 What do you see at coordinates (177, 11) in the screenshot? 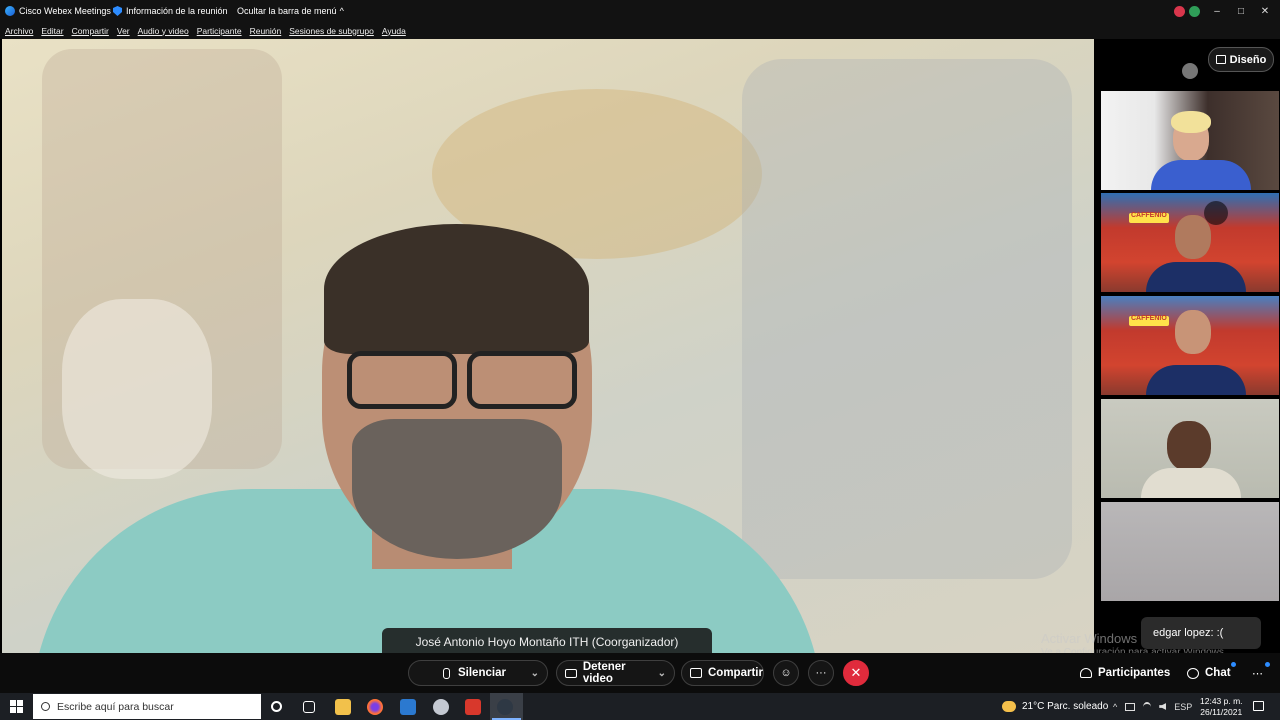
I see `meeting-info-label: Información de la reunión` at bounding box center [177, 11].